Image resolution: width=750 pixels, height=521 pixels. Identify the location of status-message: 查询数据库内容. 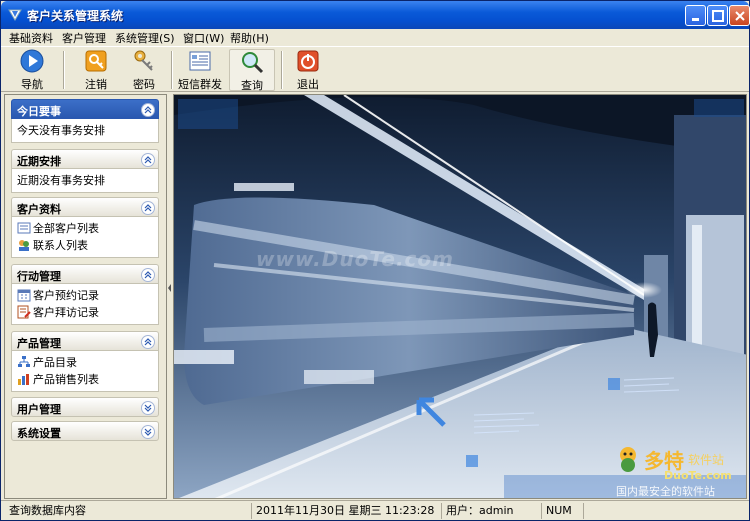
(47, 510).